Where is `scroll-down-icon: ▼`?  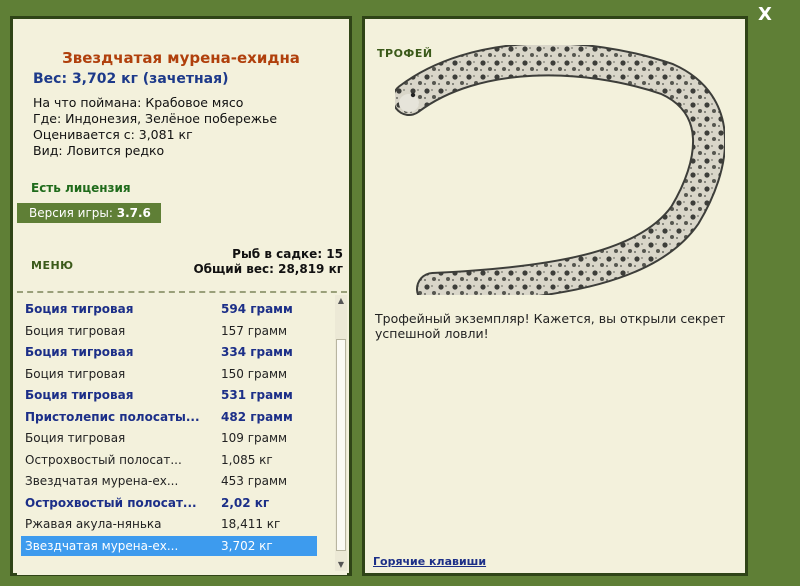
scroll-down-icon: ▼ is located at coordinates (341, 565).